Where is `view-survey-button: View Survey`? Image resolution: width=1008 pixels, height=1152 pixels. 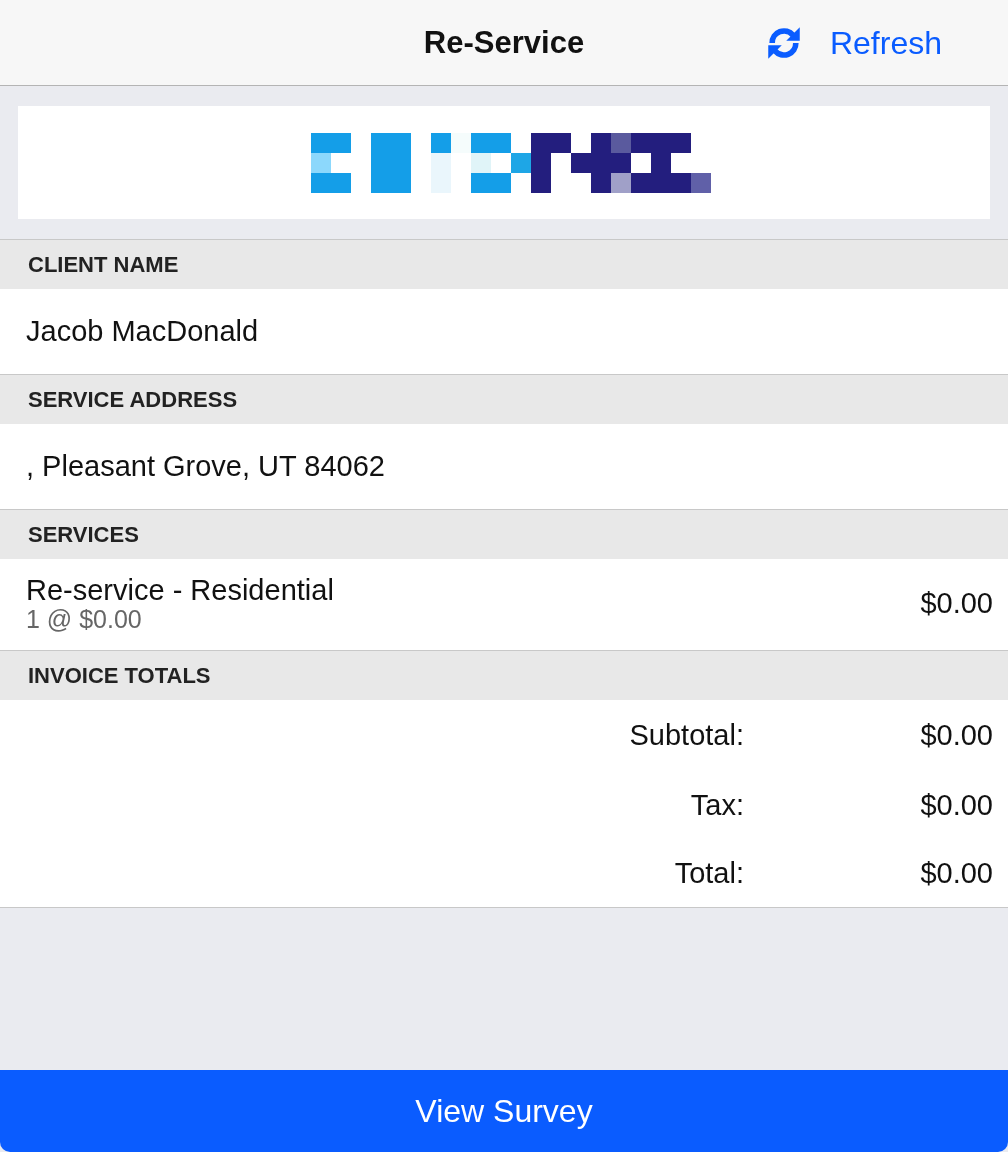
view-survey-button: View Survey is located at coordinates (504, 1111).